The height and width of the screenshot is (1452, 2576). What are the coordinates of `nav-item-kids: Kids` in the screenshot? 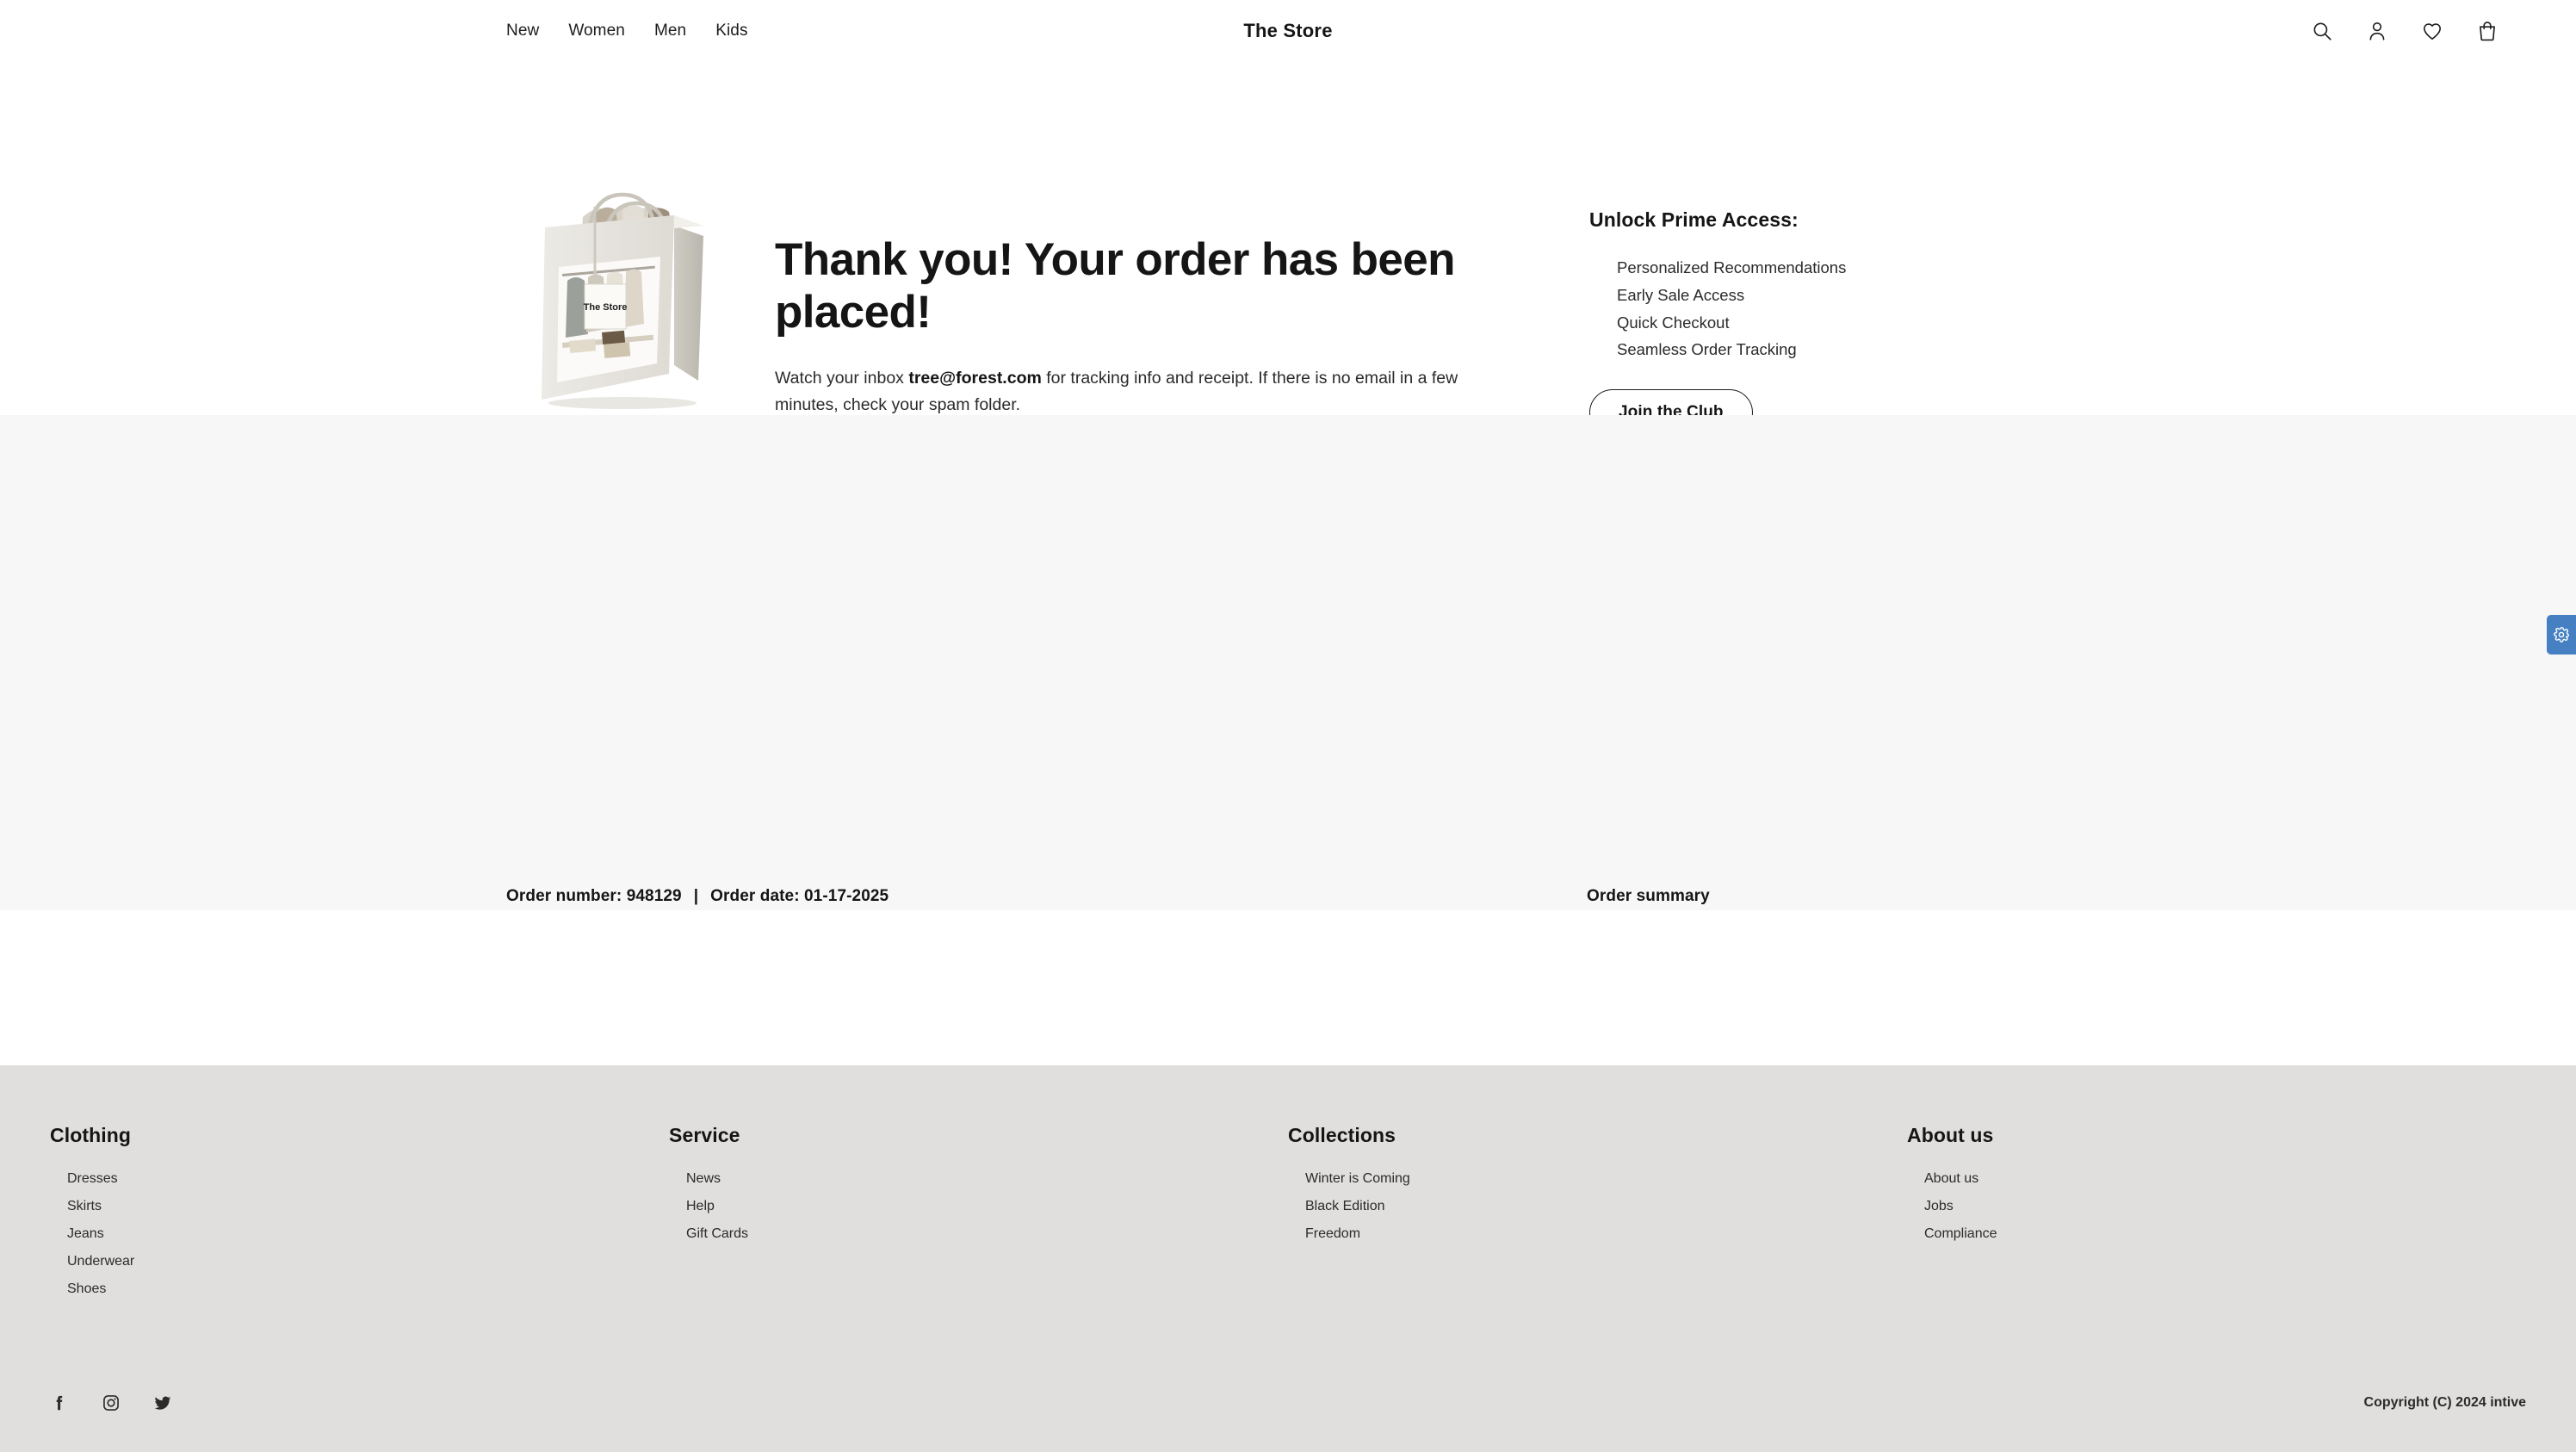 It's located at (731, 31).